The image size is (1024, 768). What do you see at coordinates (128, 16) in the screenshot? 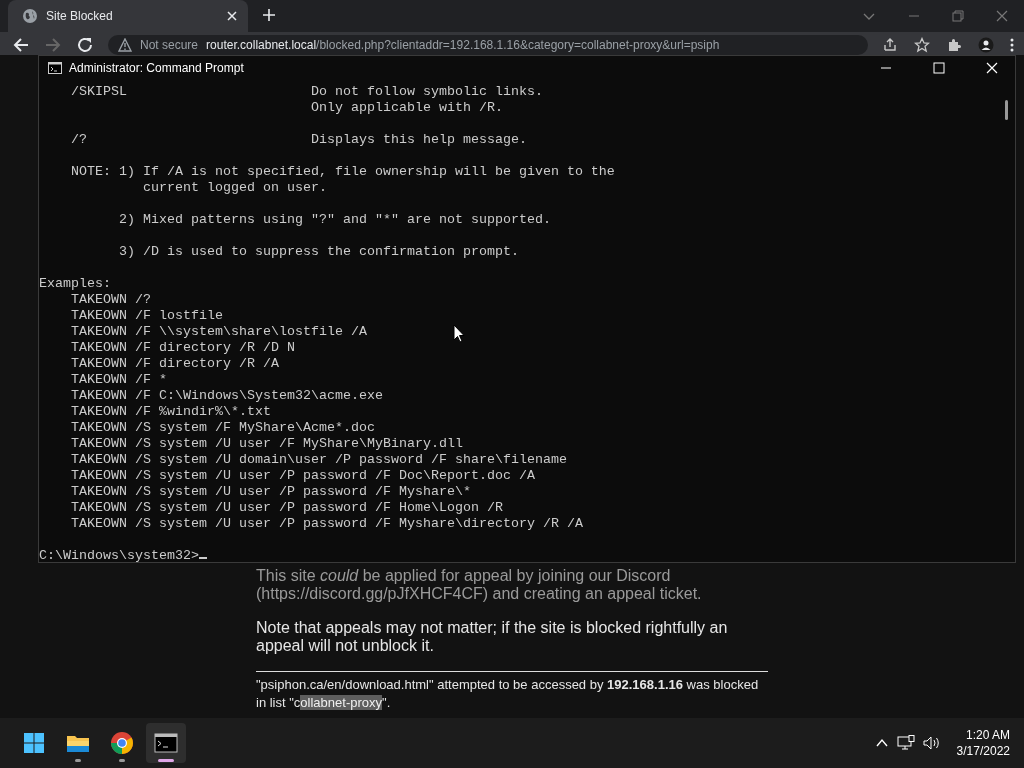
I see `browser-tab: Site Blocked` at bounding box center [128, 16].